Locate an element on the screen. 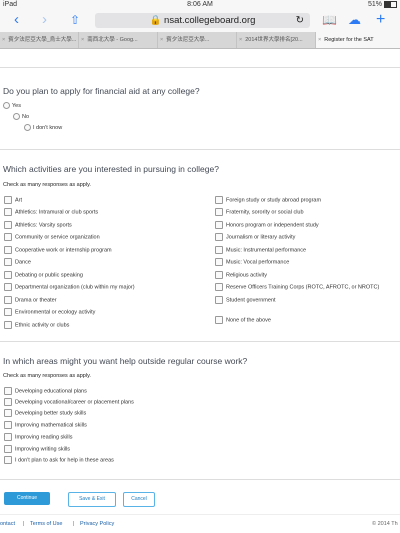  terms-link: Terms of Use is located at coordinates (46, 524).